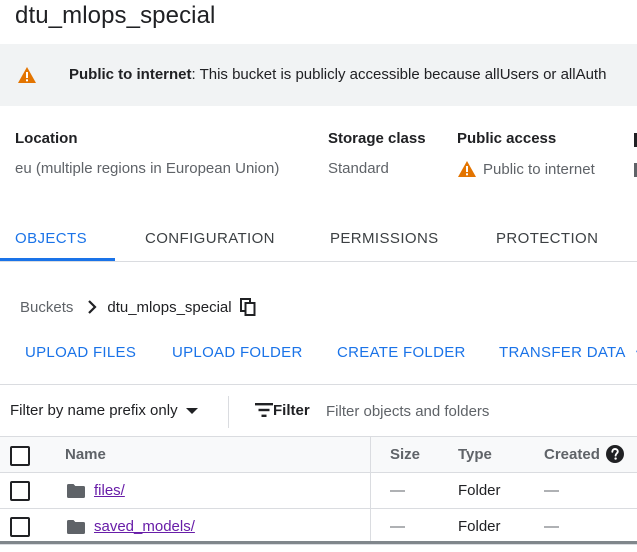 This screenshot has width=637, height=552. I want to click on transfer-data-label: TRANSFER DATA, so click(562, 352).